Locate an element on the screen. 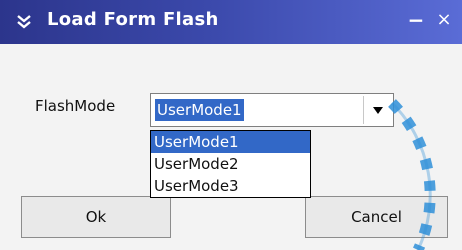 This screenshot has width=462, height=250. dropdown-option-usermode1: UserMode1 is located at coordinates (230, 142).